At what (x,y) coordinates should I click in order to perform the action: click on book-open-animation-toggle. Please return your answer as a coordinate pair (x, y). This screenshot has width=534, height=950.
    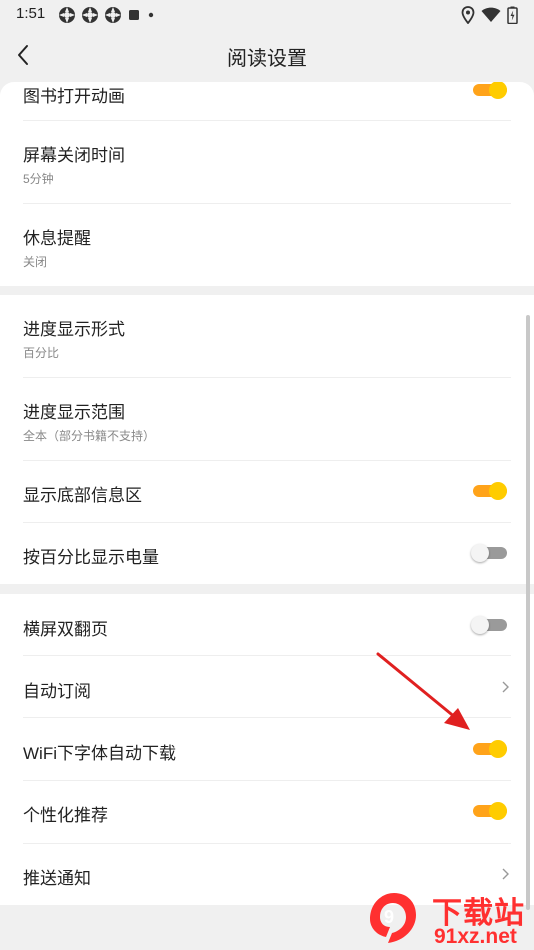
    Looking at the image, I should click on (489, 91).